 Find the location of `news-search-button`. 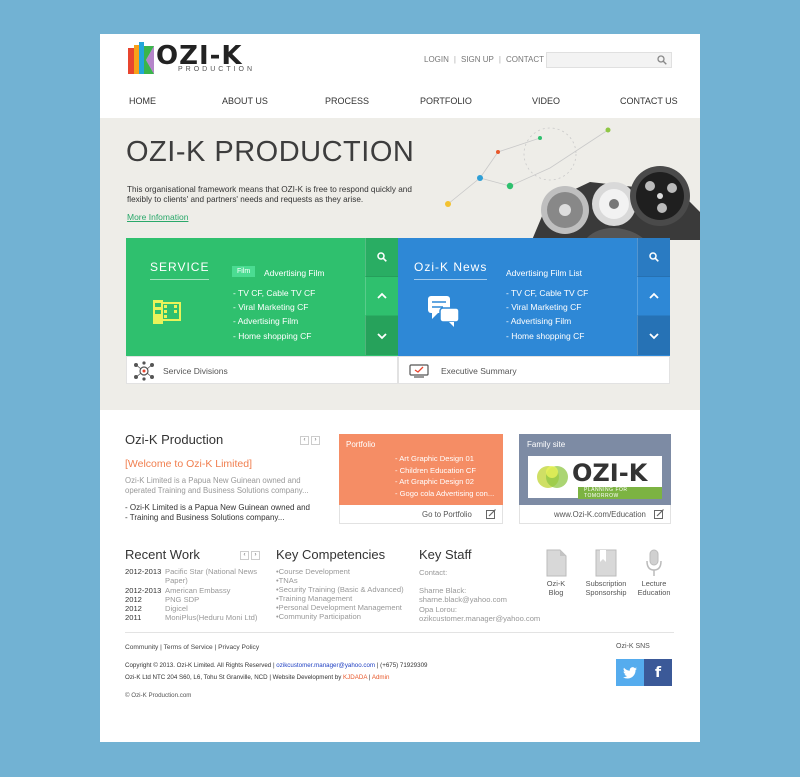

news-search-button is located at coordinates (653, 257).